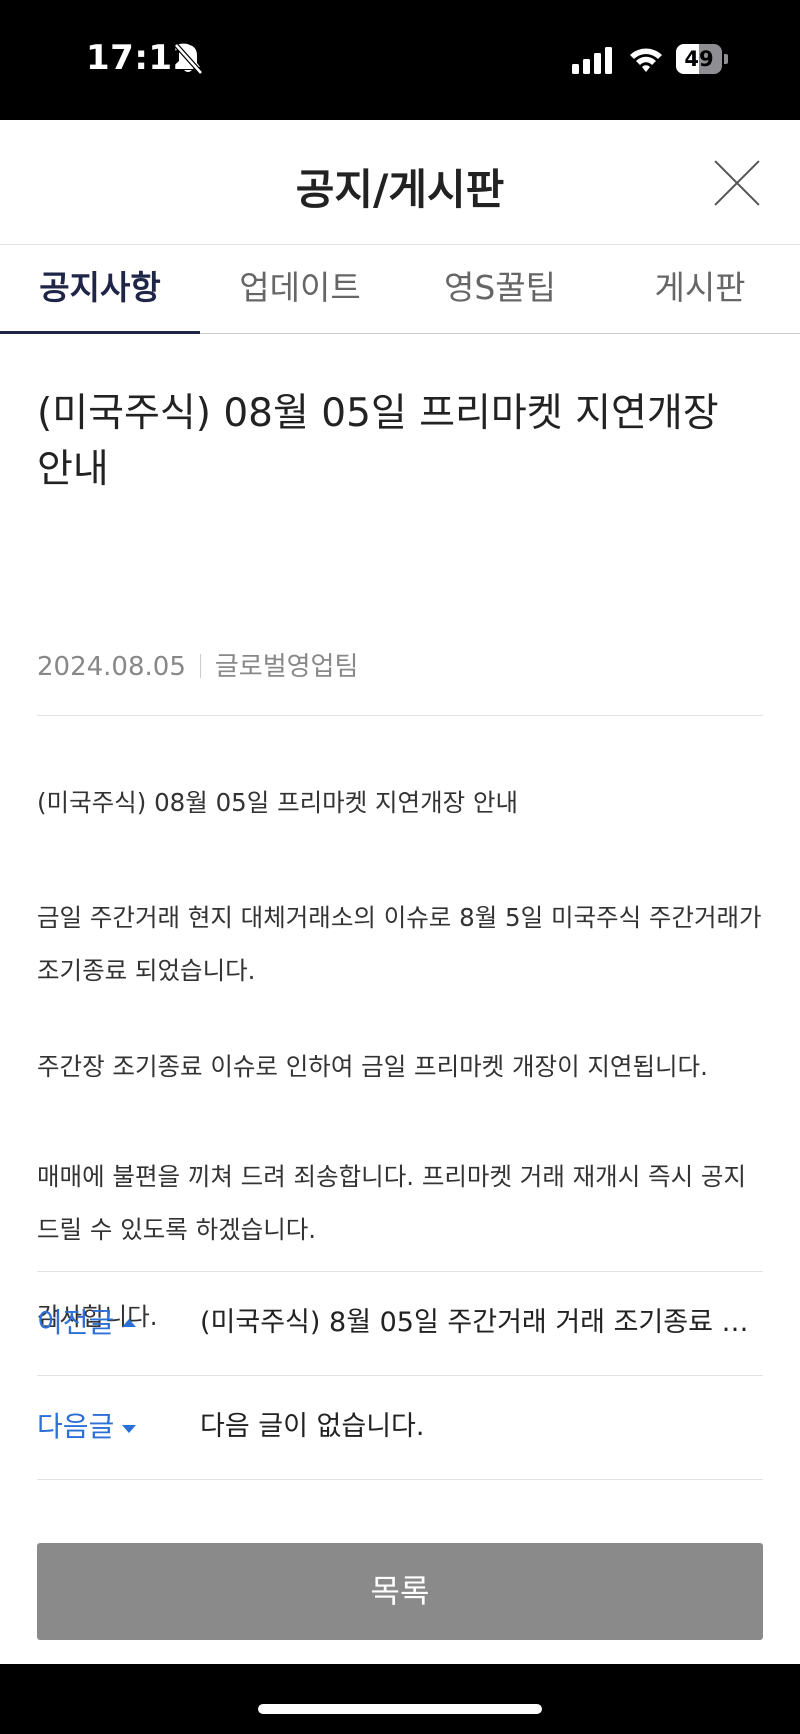 The width and height of the screenshot is (800, 1734). Describe the element at coordinates (87, 1427) in the screenshot. I see `next-post-label: 다음글` at that location.